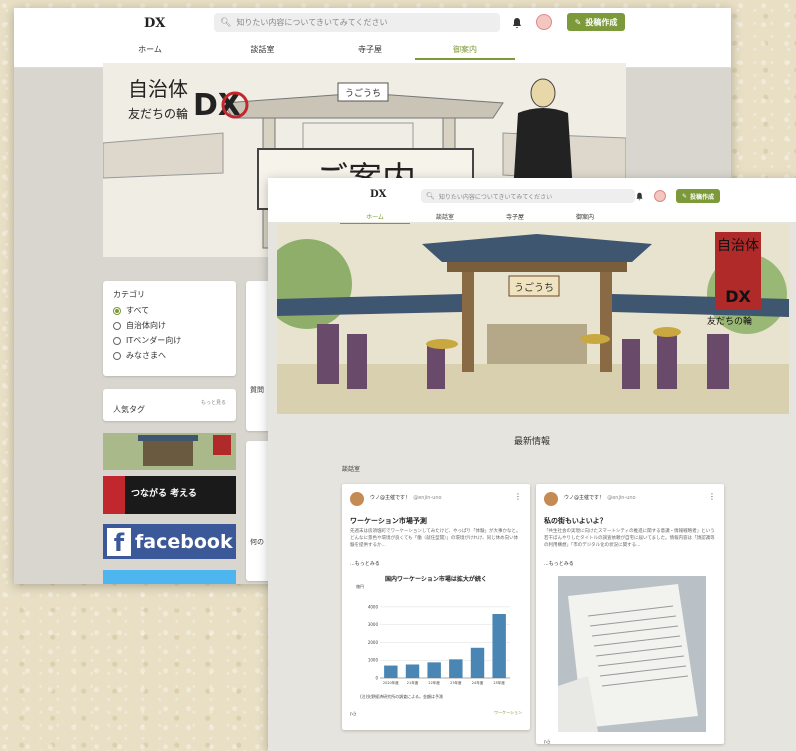 Image resolution: width=796 pixels, height=751 pixels. Describe the element at coordinates (184, 541) in the screenshot. I see `facebook-text: facebook` at that location.